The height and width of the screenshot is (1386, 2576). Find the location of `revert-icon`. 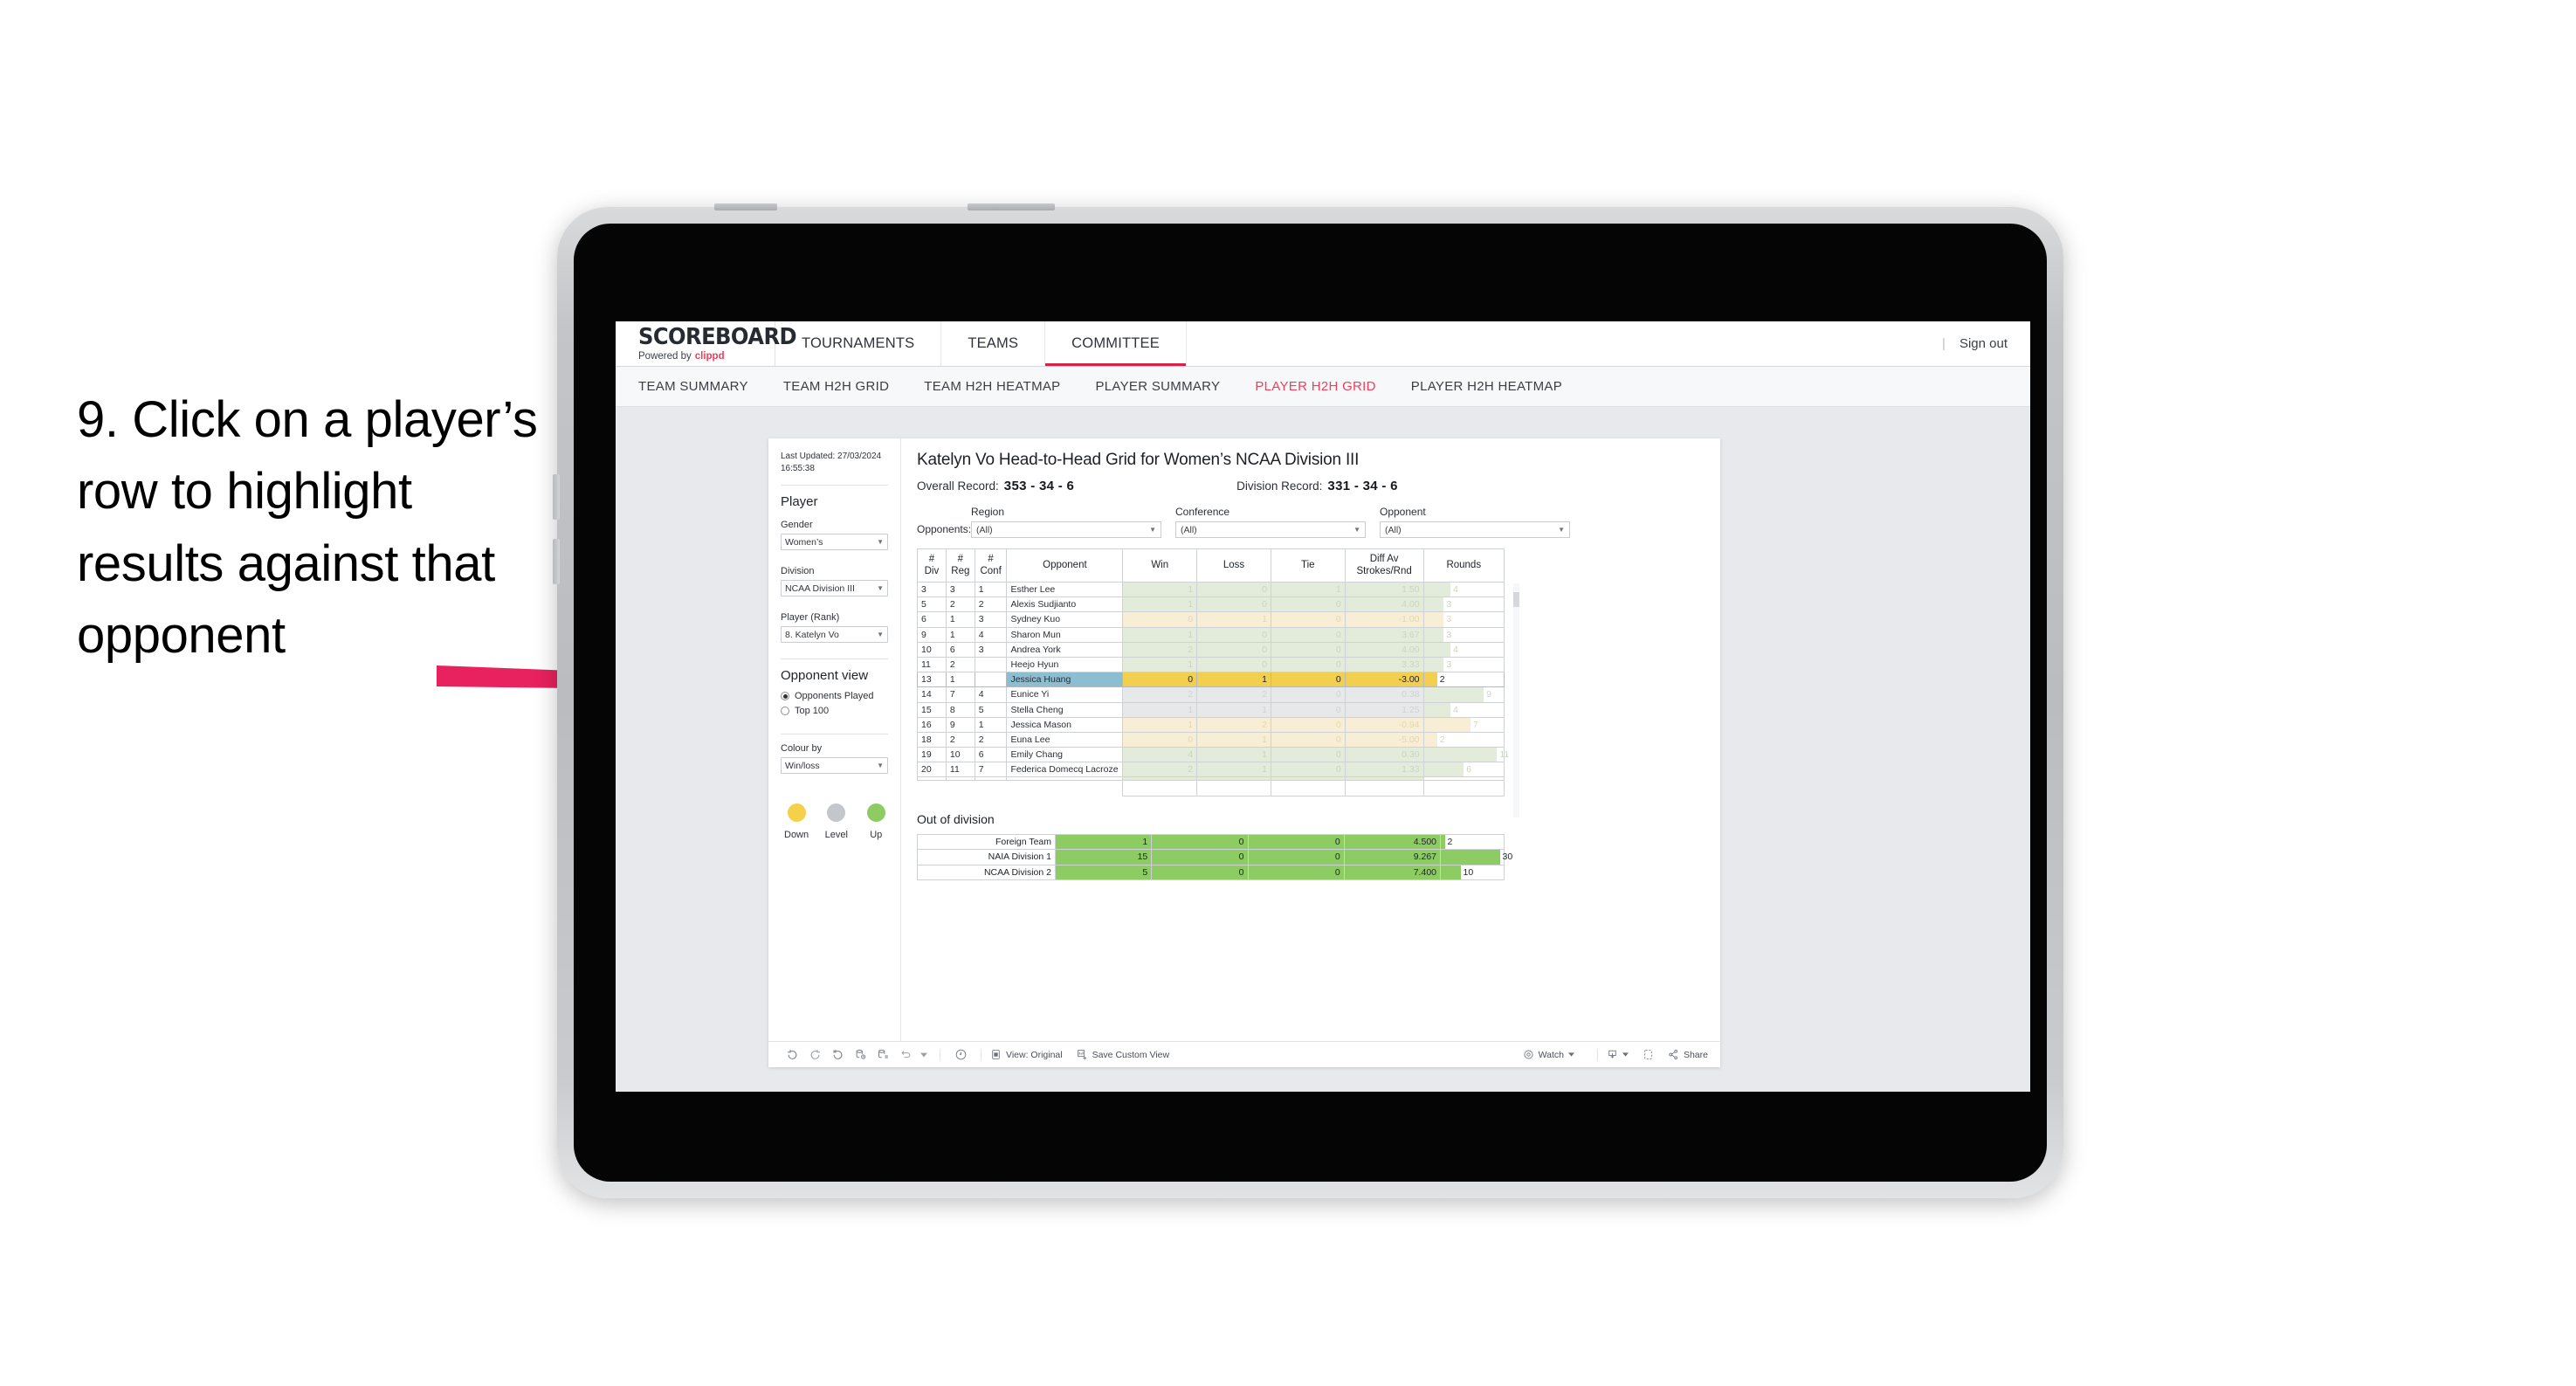

revert-icon is located at coordinates (837, 1054).